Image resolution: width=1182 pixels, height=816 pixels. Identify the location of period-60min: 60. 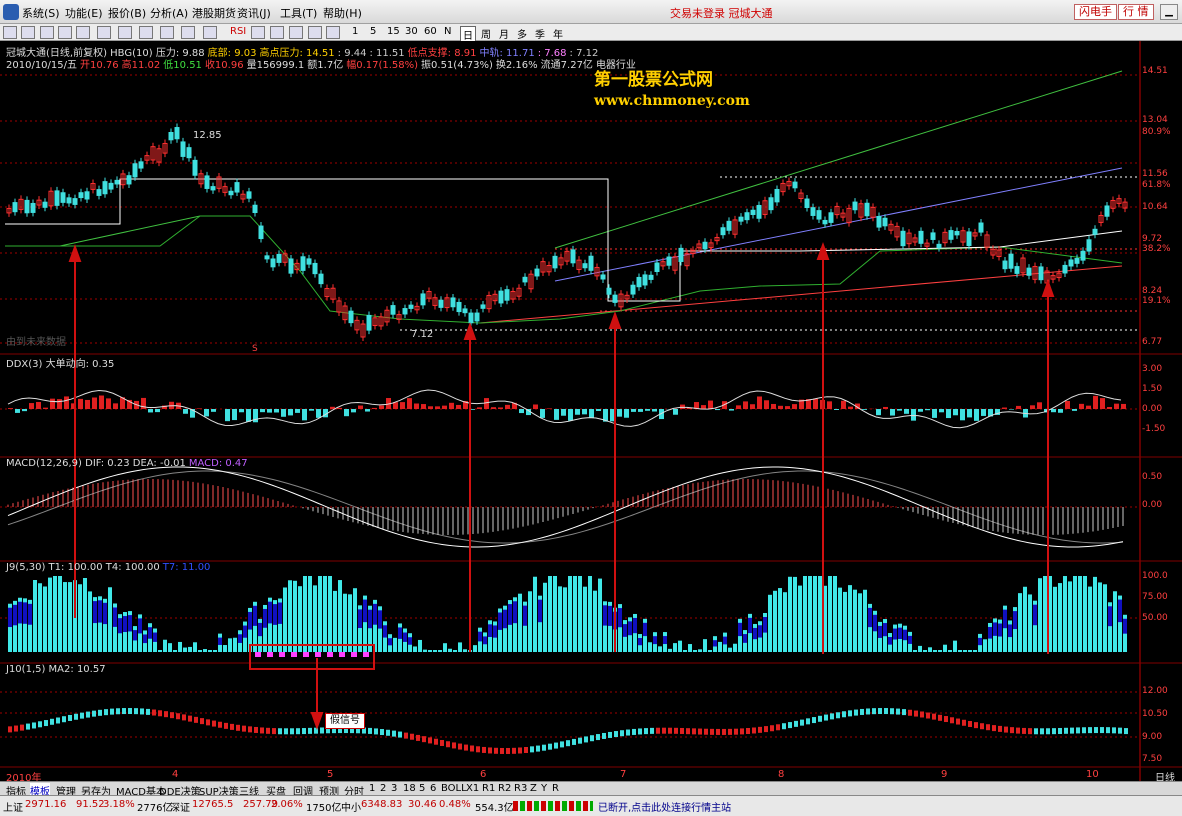
(430, 31).